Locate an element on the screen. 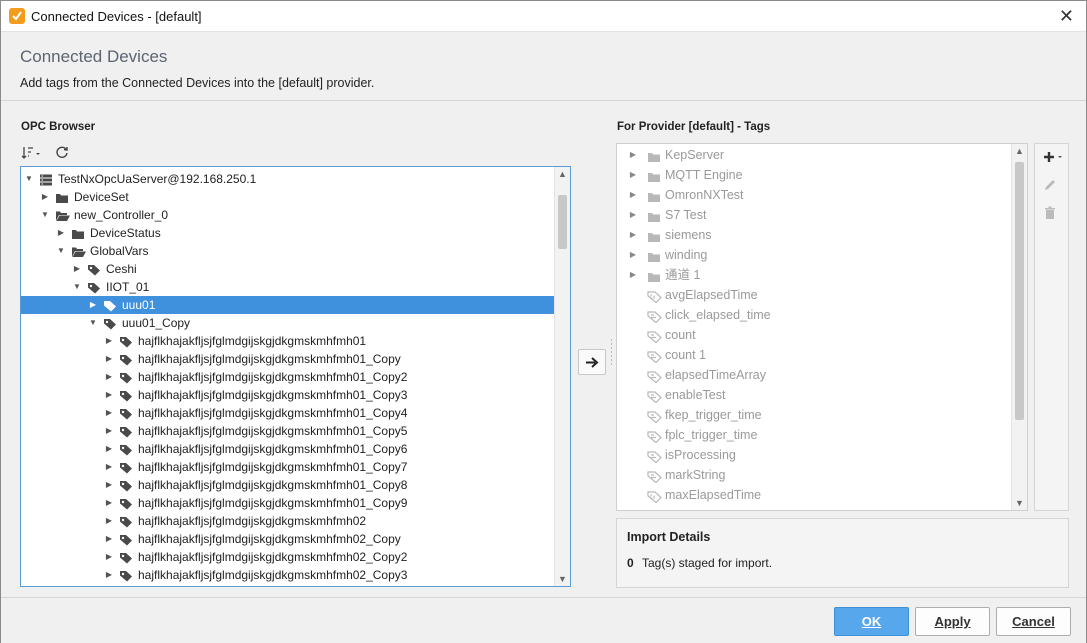 The height and width of the screenshot is (643, 1087). edit-icon is located at coordinates (1054, 187).